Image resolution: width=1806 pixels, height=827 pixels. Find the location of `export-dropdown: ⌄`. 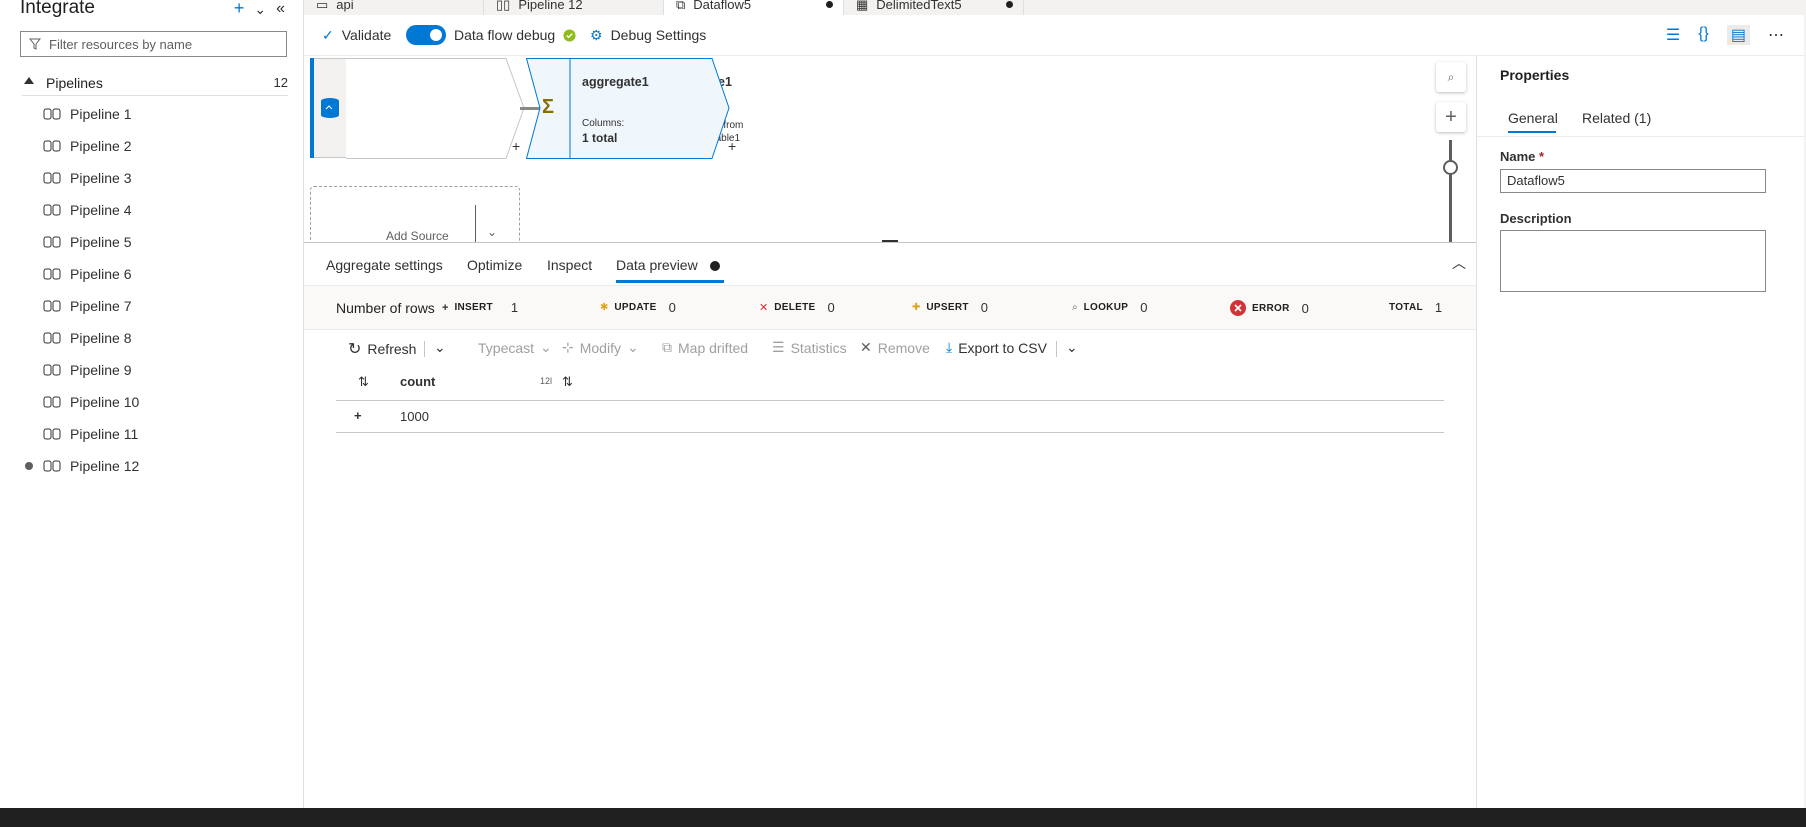

export-dropdown: ⌄ is located at coordinates (1072, 347).